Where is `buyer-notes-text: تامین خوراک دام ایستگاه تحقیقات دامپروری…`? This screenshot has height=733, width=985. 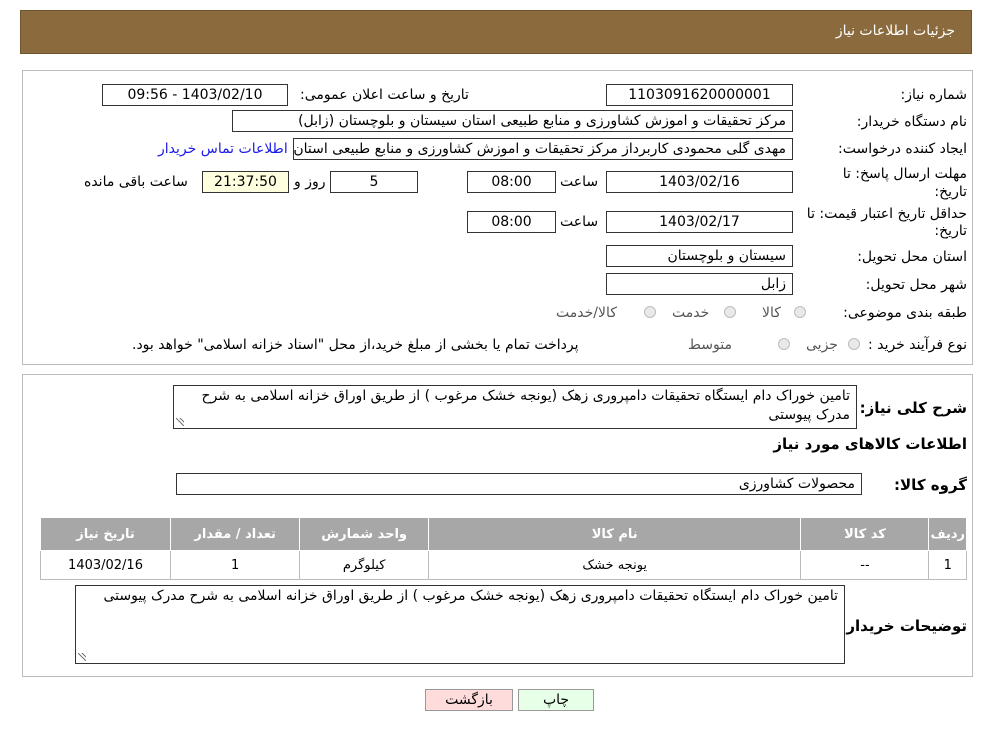 buyer-notes-text: تامین خوراک دام ایستگاه تحقیقات دامپروری… is located at coordinates (470, 596).